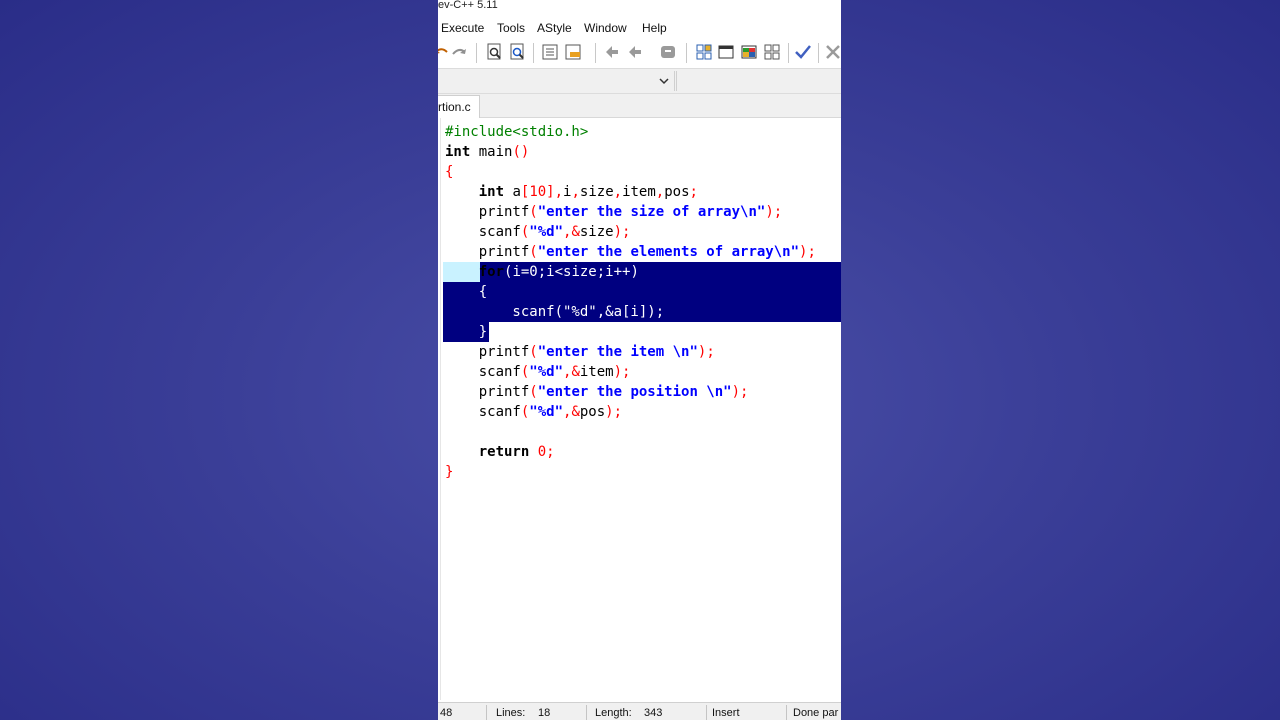 This screenshot has width=1280, height=720. I want to click on class-browser-bar, so click(639, 81).